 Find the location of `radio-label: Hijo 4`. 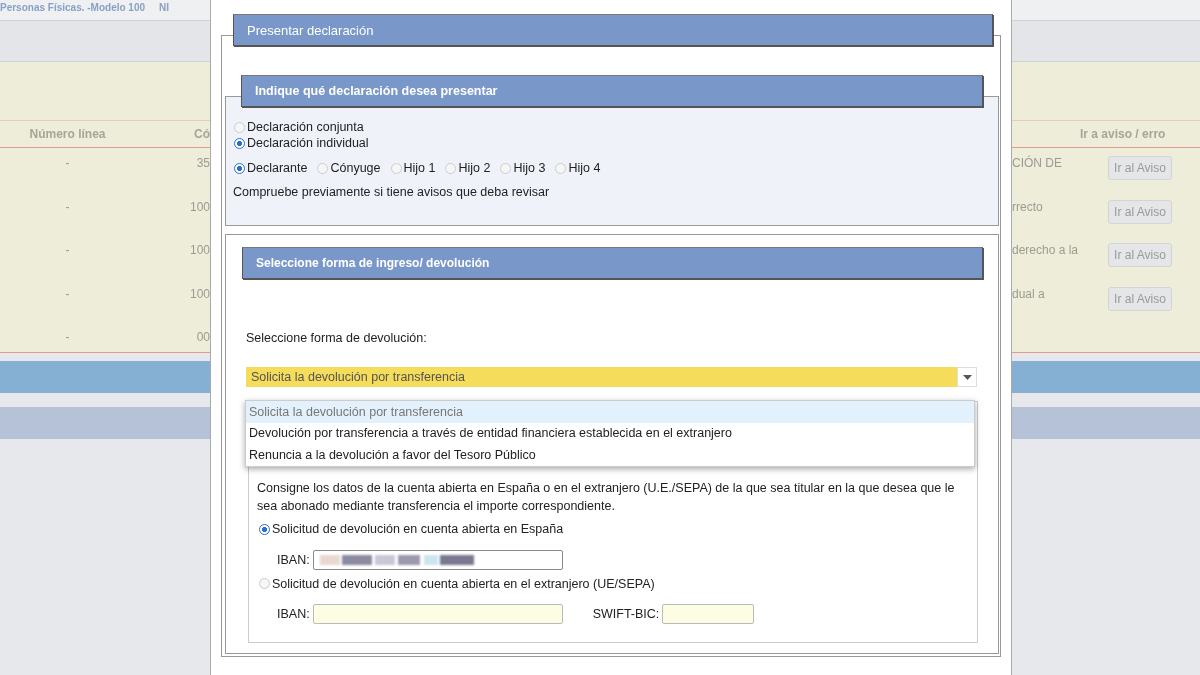

radio-label: Hijo 4 is located at coordinates (584, 168).